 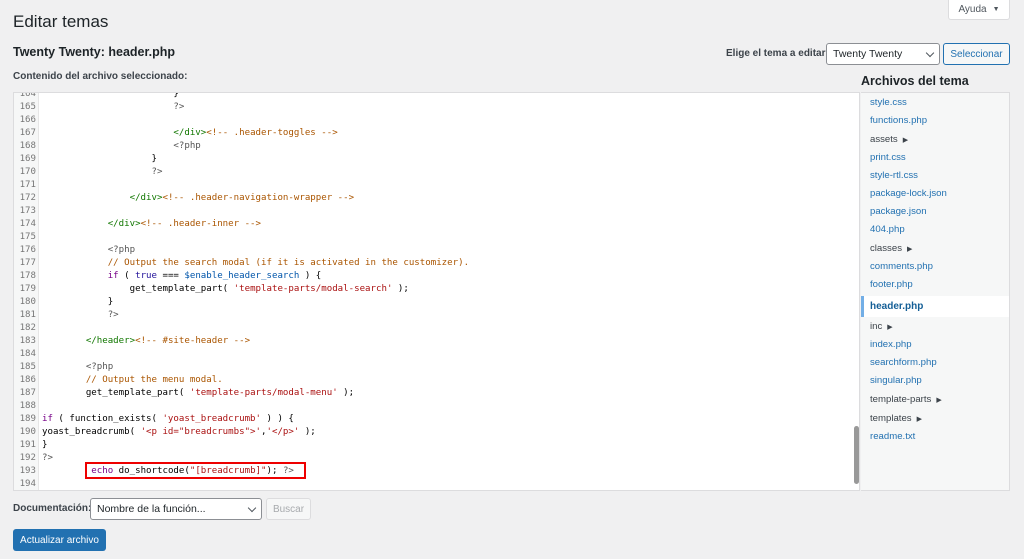 I want to click on file-item-current: header.php, so click(x=935, y=306).